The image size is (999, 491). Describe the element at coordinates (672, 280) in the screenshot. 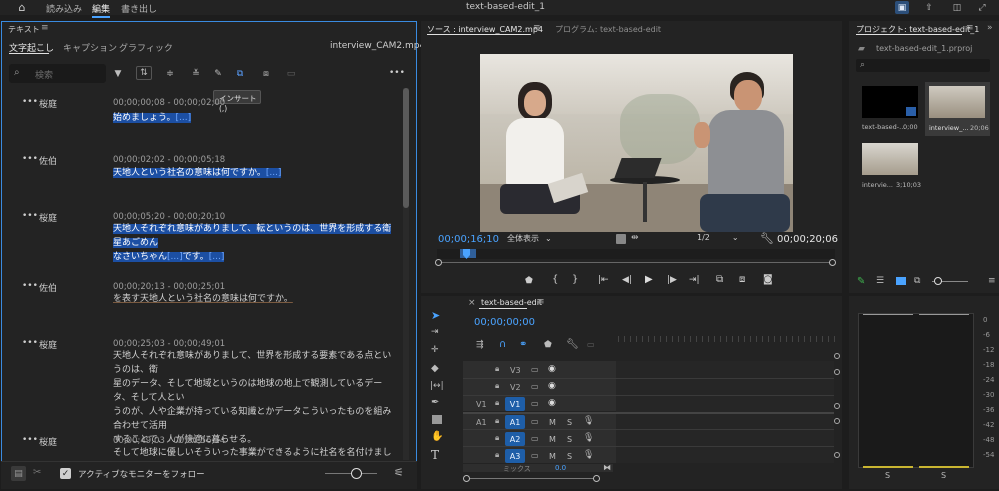

I see `step-forward-icon: |▶` at that location.